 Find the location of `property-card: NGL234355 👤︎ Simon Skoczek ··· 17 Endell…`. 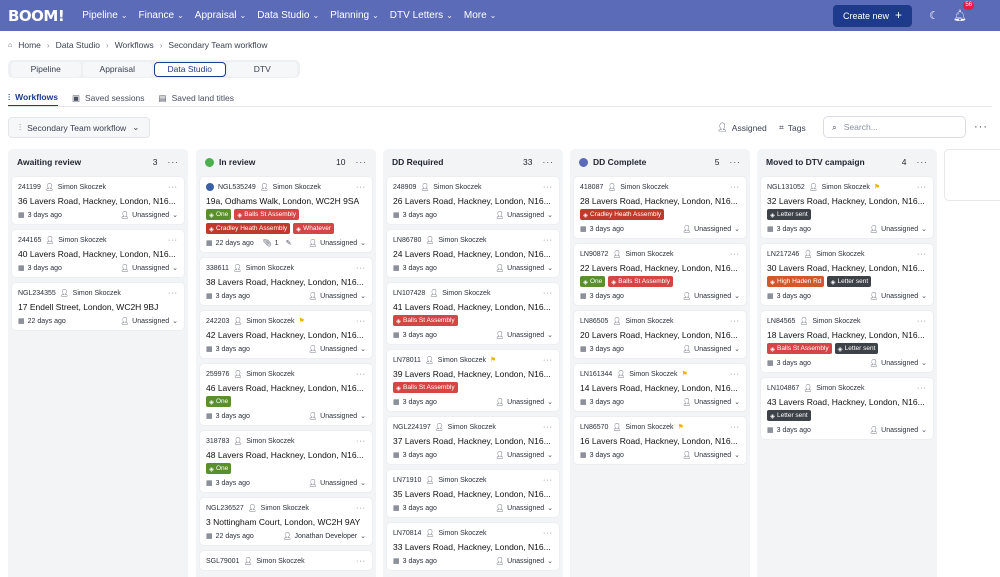

property-card: NGL234355 👤︎ Simon Skoczek ··· 17 Endell… is located at coordinates (98, 306).